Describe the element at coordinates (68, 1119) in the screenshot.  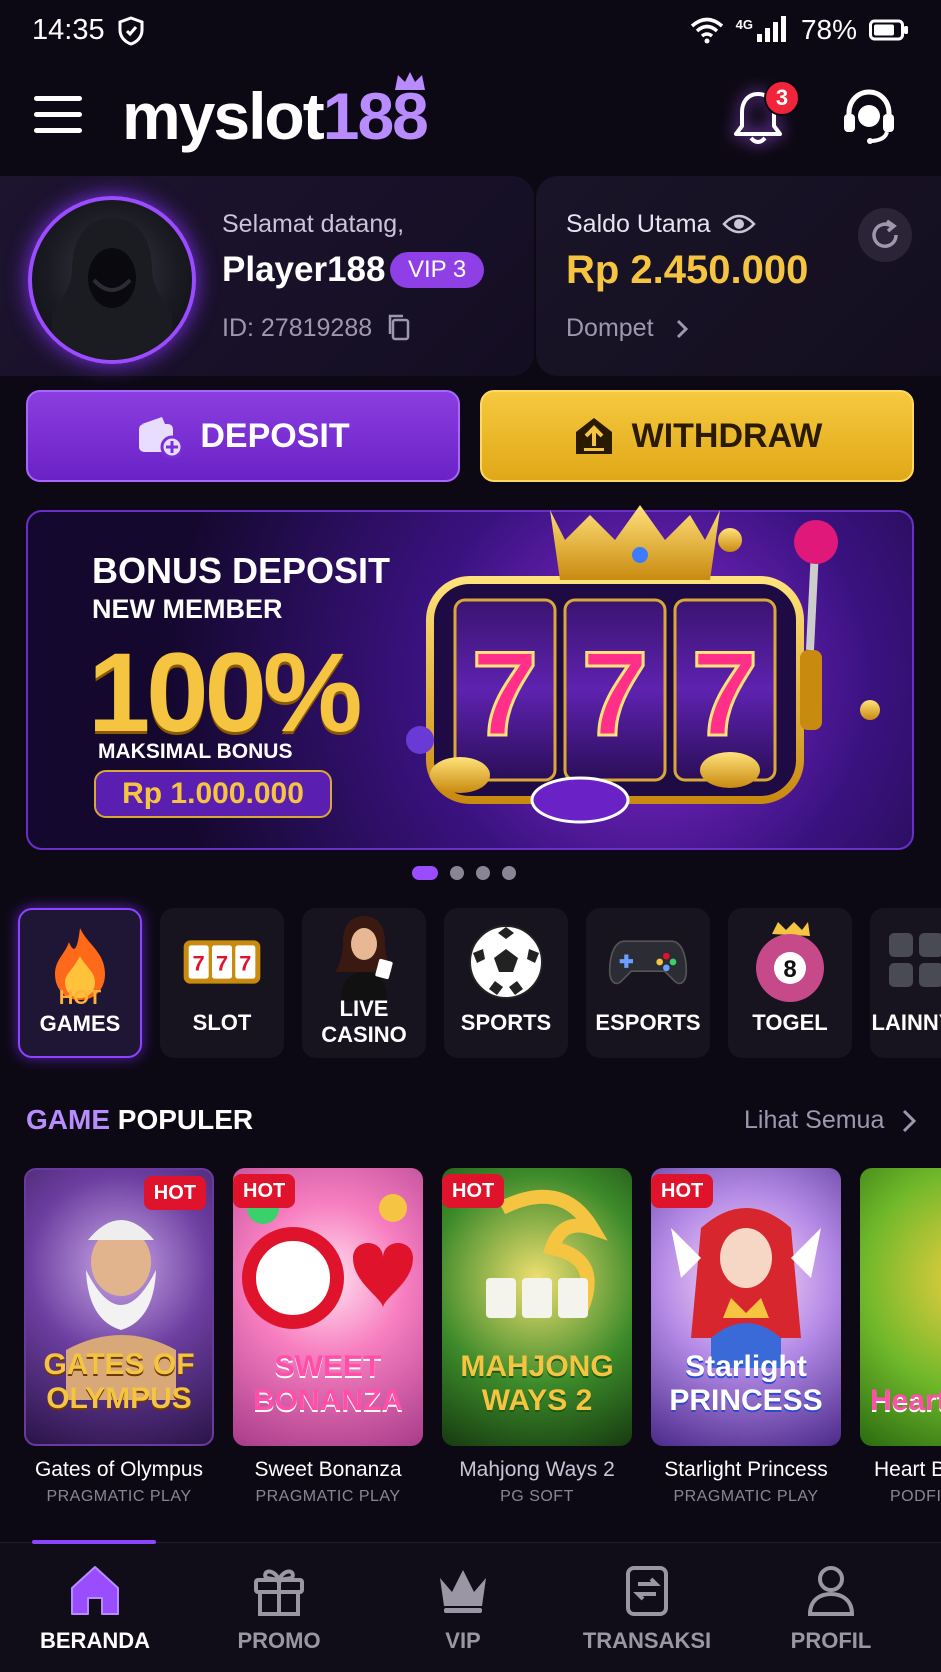
I see `section-title-part-a: GAME` at that location.